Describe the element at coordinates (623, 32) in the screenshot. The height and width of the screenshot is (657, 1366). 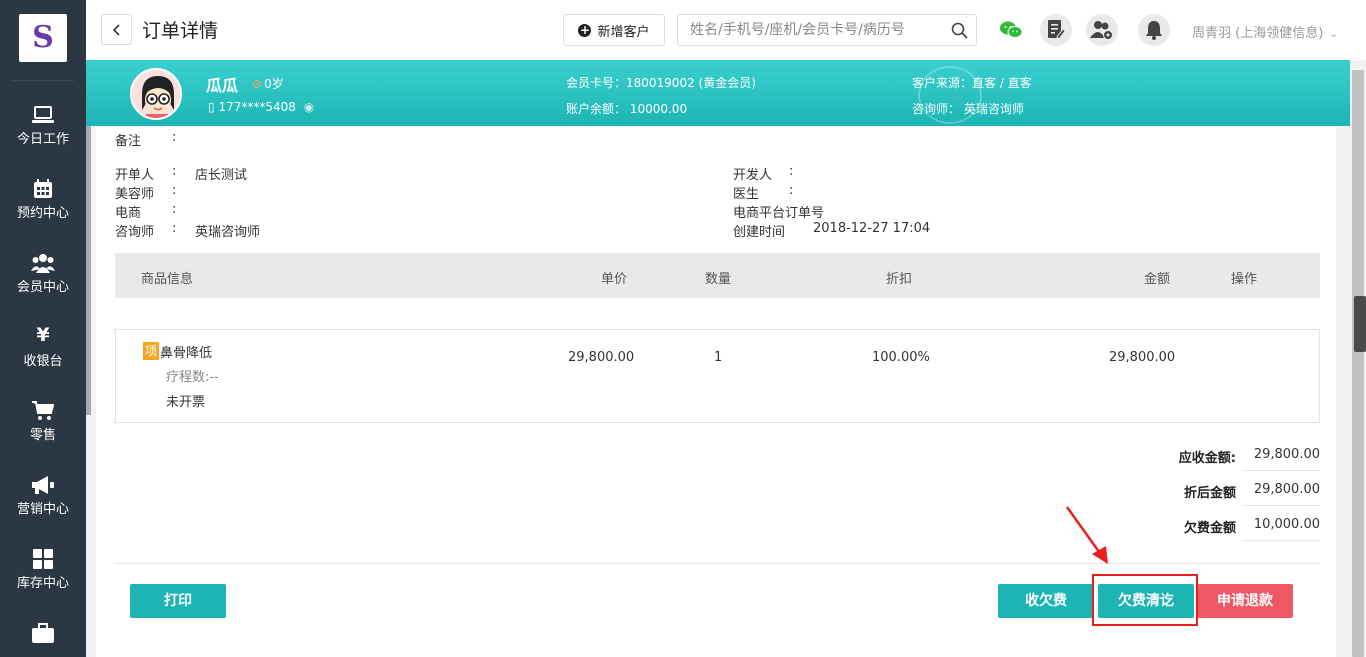
I see `add-customer-label: 新增客户` at that location.